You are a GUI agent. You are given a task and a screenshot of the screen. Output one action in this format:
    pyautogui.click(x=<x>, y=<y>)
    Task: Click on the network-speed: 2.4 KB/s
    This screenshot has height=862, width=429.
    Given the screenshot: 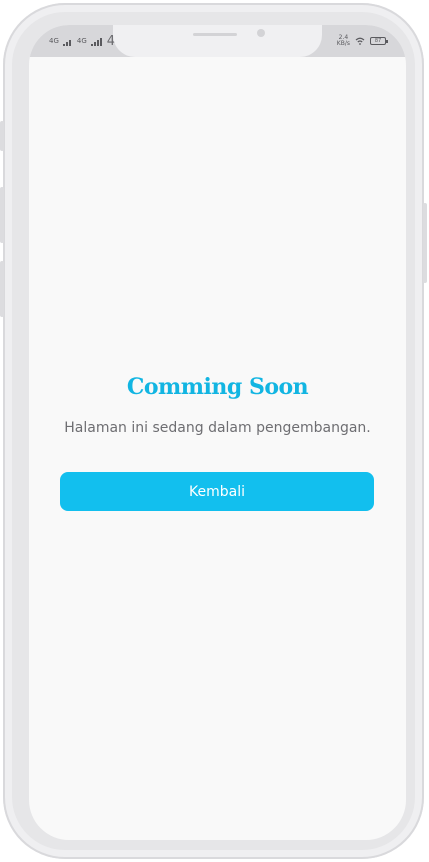 What is the action you would take?
    pyautogui.click(x=343, y=41)
    